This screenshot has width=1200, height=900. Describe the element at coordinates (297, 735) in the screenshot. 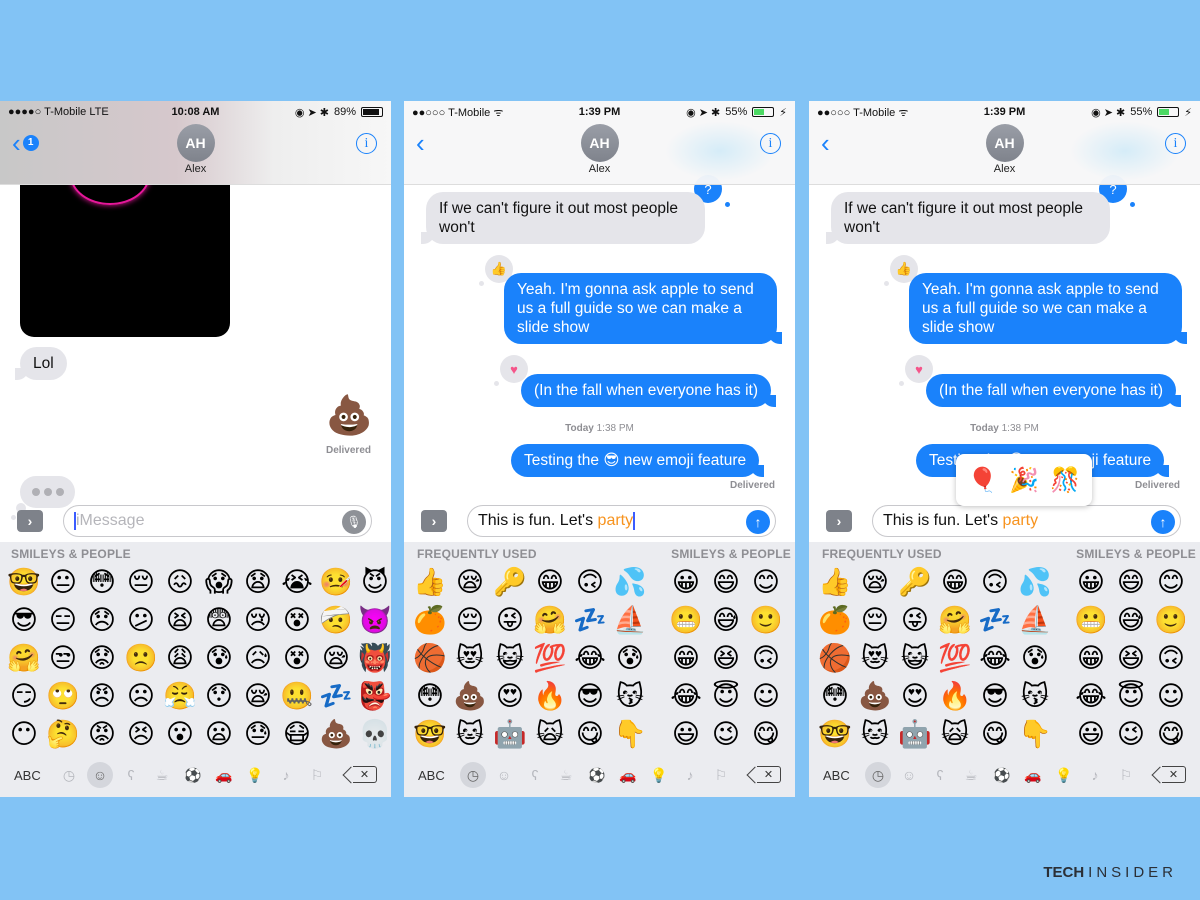

I see `emoji-key: 😷` at that location.